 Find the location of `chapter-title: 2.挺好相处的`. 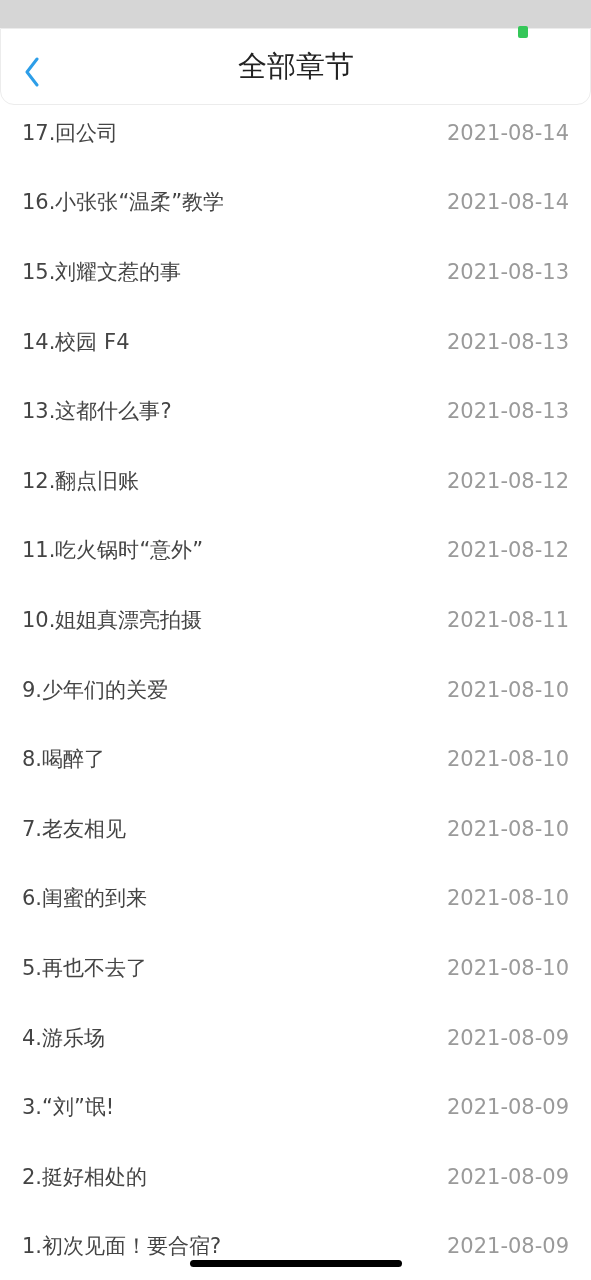

chapter-title: 2.挺好相处的 is located at coordinates (85, 1176).